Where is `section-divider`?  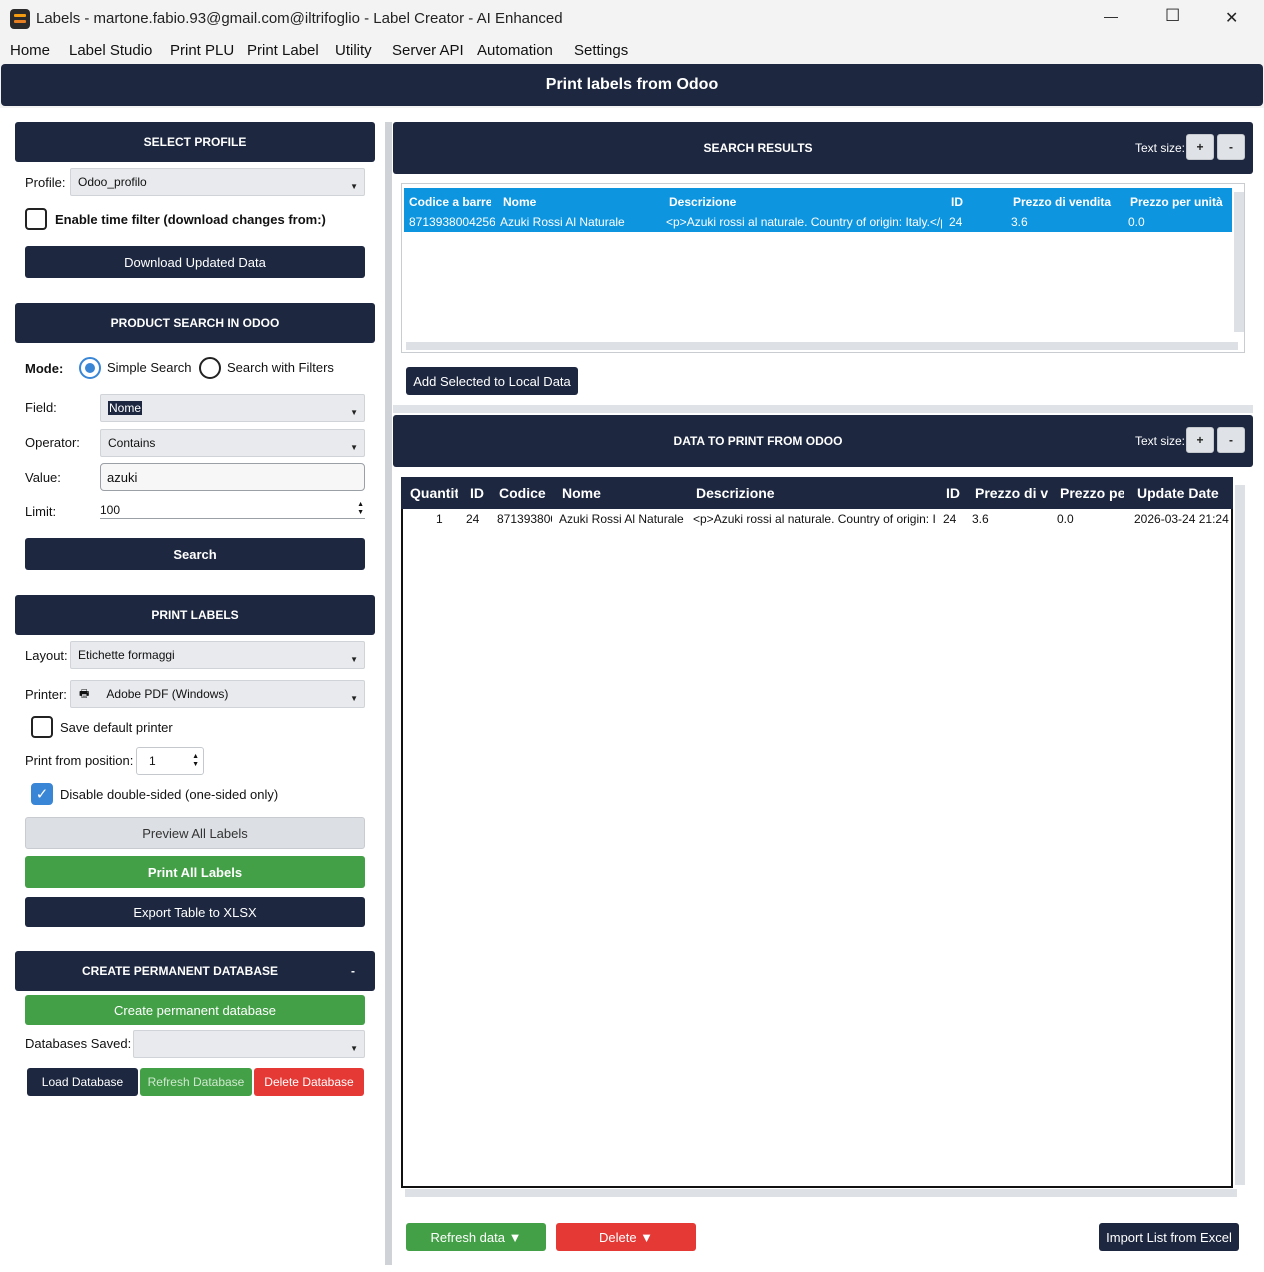
section-divider is located at coordinates (823, 409).